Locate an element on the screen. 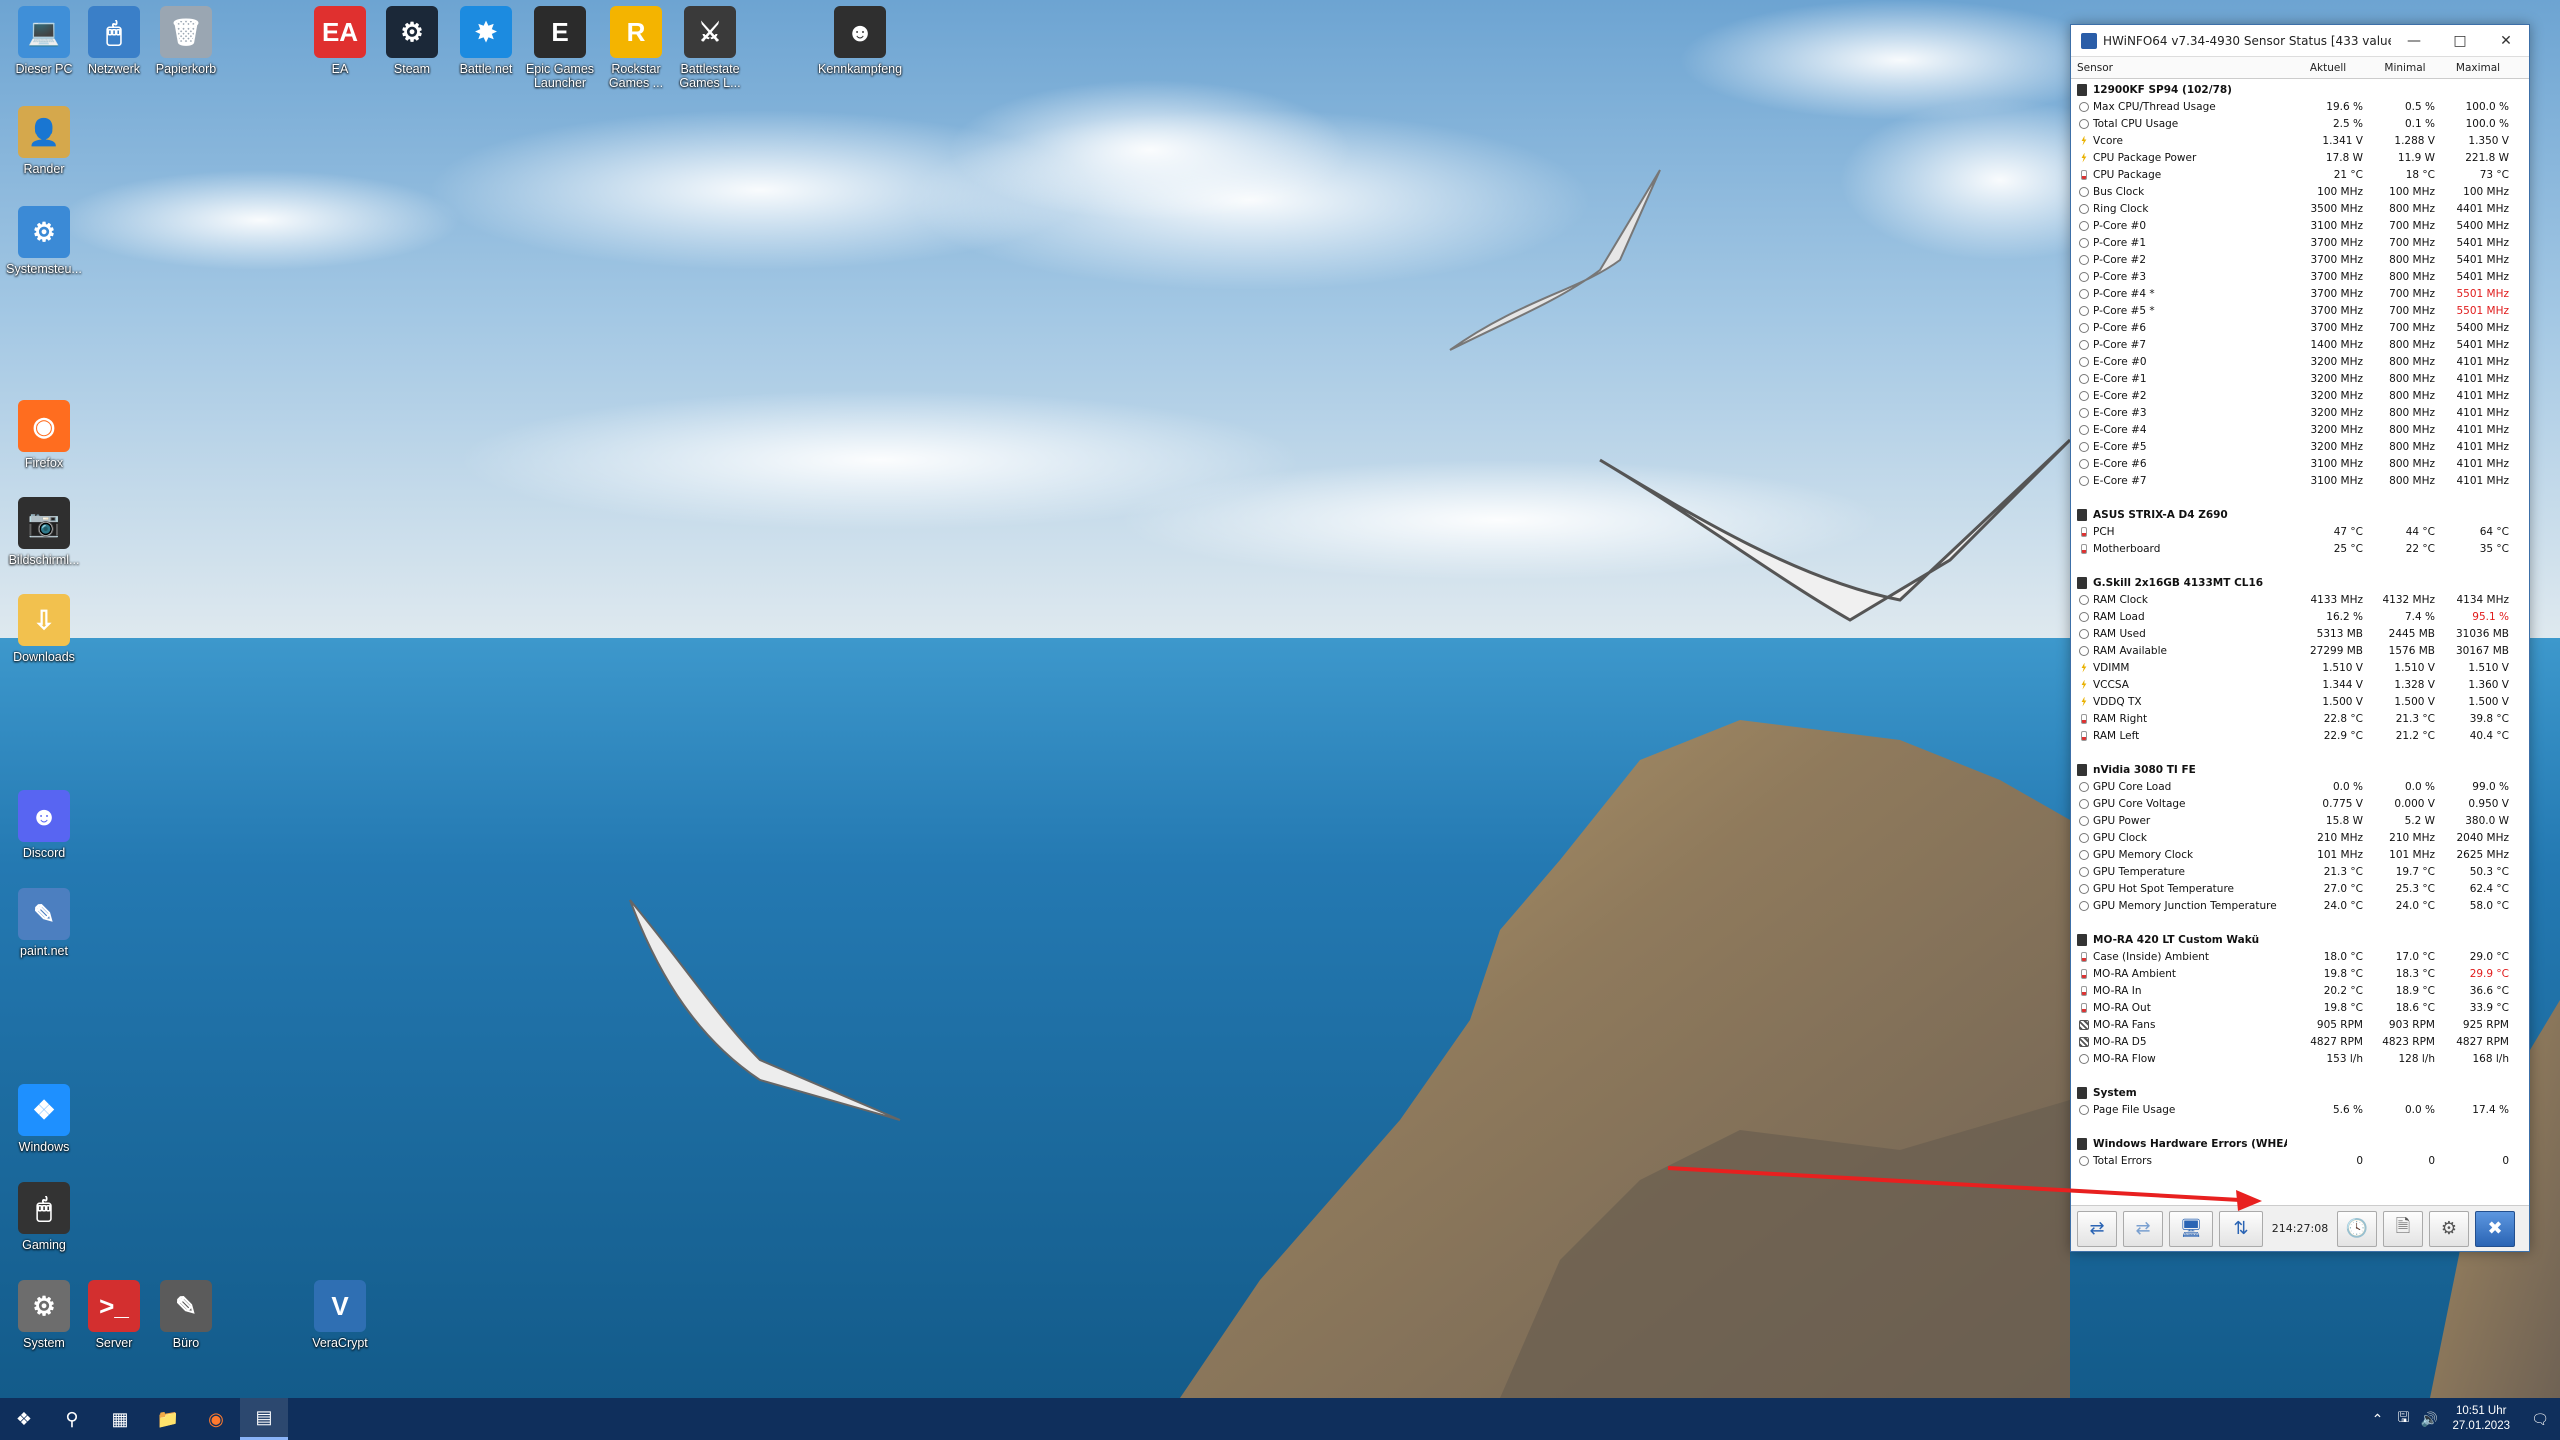  desktop-shortcut: ◉ Firefox is located at coordinates (44, 435).